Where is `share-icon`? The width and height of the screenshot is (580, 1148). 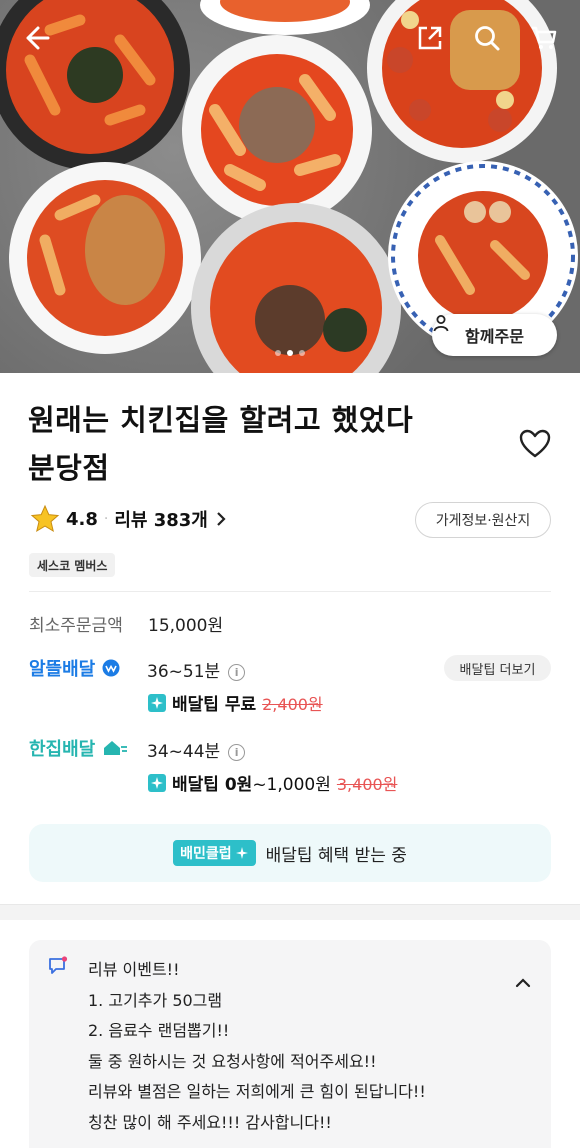 share-icon is located at coordinates (430, 38).